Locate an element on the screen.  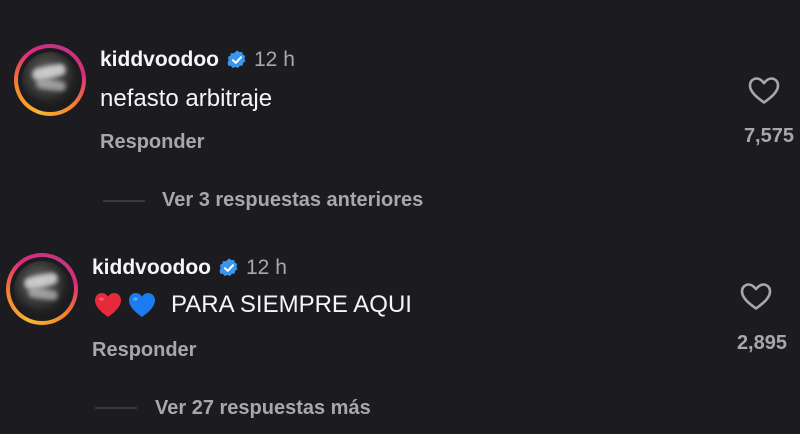
comment-text: nefasto arbitraje is located at coordinates (186, 99).